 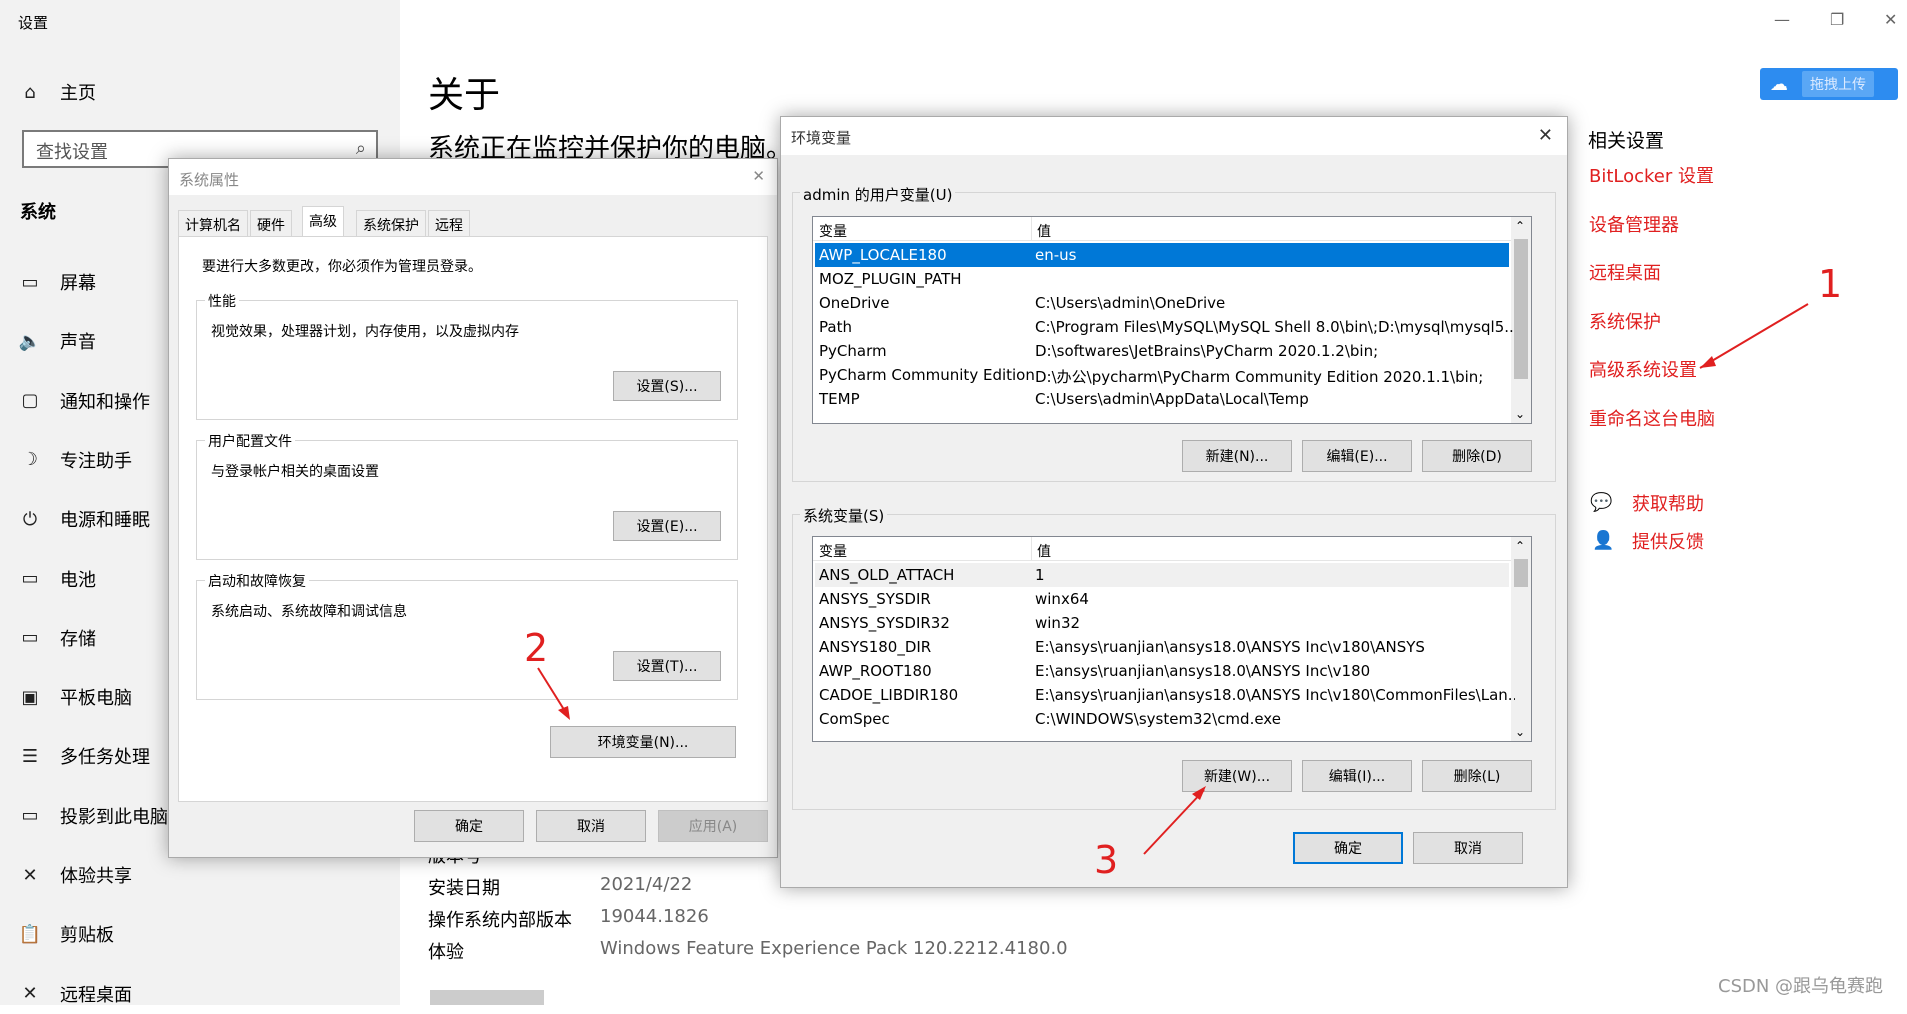 What do you see at coordinates (1106, 860) in the screenshot?
I see `annotation-3: 3` at bounding box center [1106, 860].